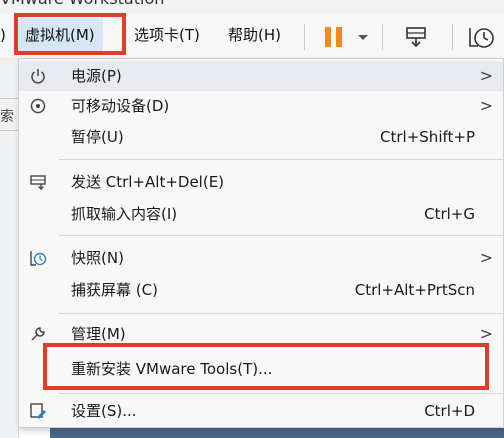 Image resolution: width=504 pixels, height=438 pixels. I want to click on shortcut-label: Ctrl+Shift+P, so click(427, 137).